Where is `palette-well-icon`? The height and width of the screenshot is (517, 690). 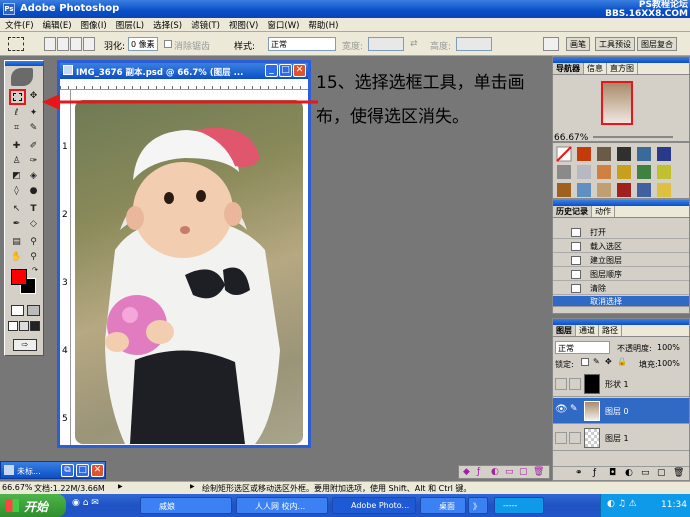 palette-well-icon is located at coordinates (551, 44).